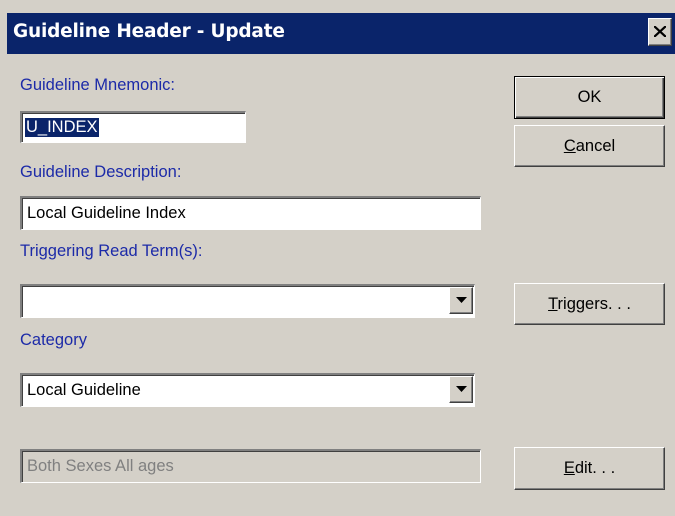  What do you see at coordinates (250, 213) in the screenshot?
I see `description-input: Local Guideline Index` at bounding box center [250, 213].